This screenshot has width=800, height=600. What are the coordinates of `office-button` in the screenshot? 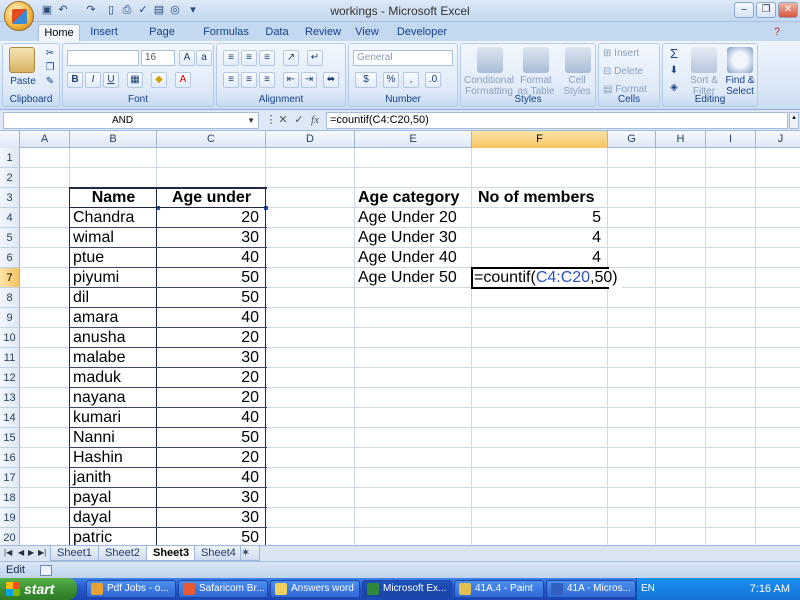 It's located at (19, 16).